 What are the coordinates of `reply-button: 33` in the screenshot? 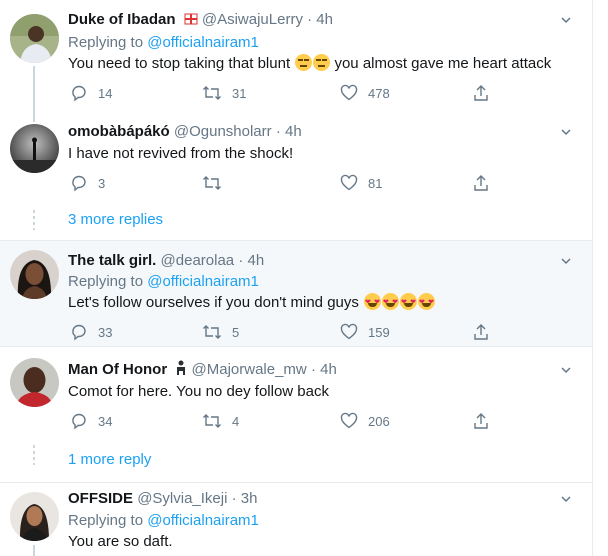 It's located at (91, 332).